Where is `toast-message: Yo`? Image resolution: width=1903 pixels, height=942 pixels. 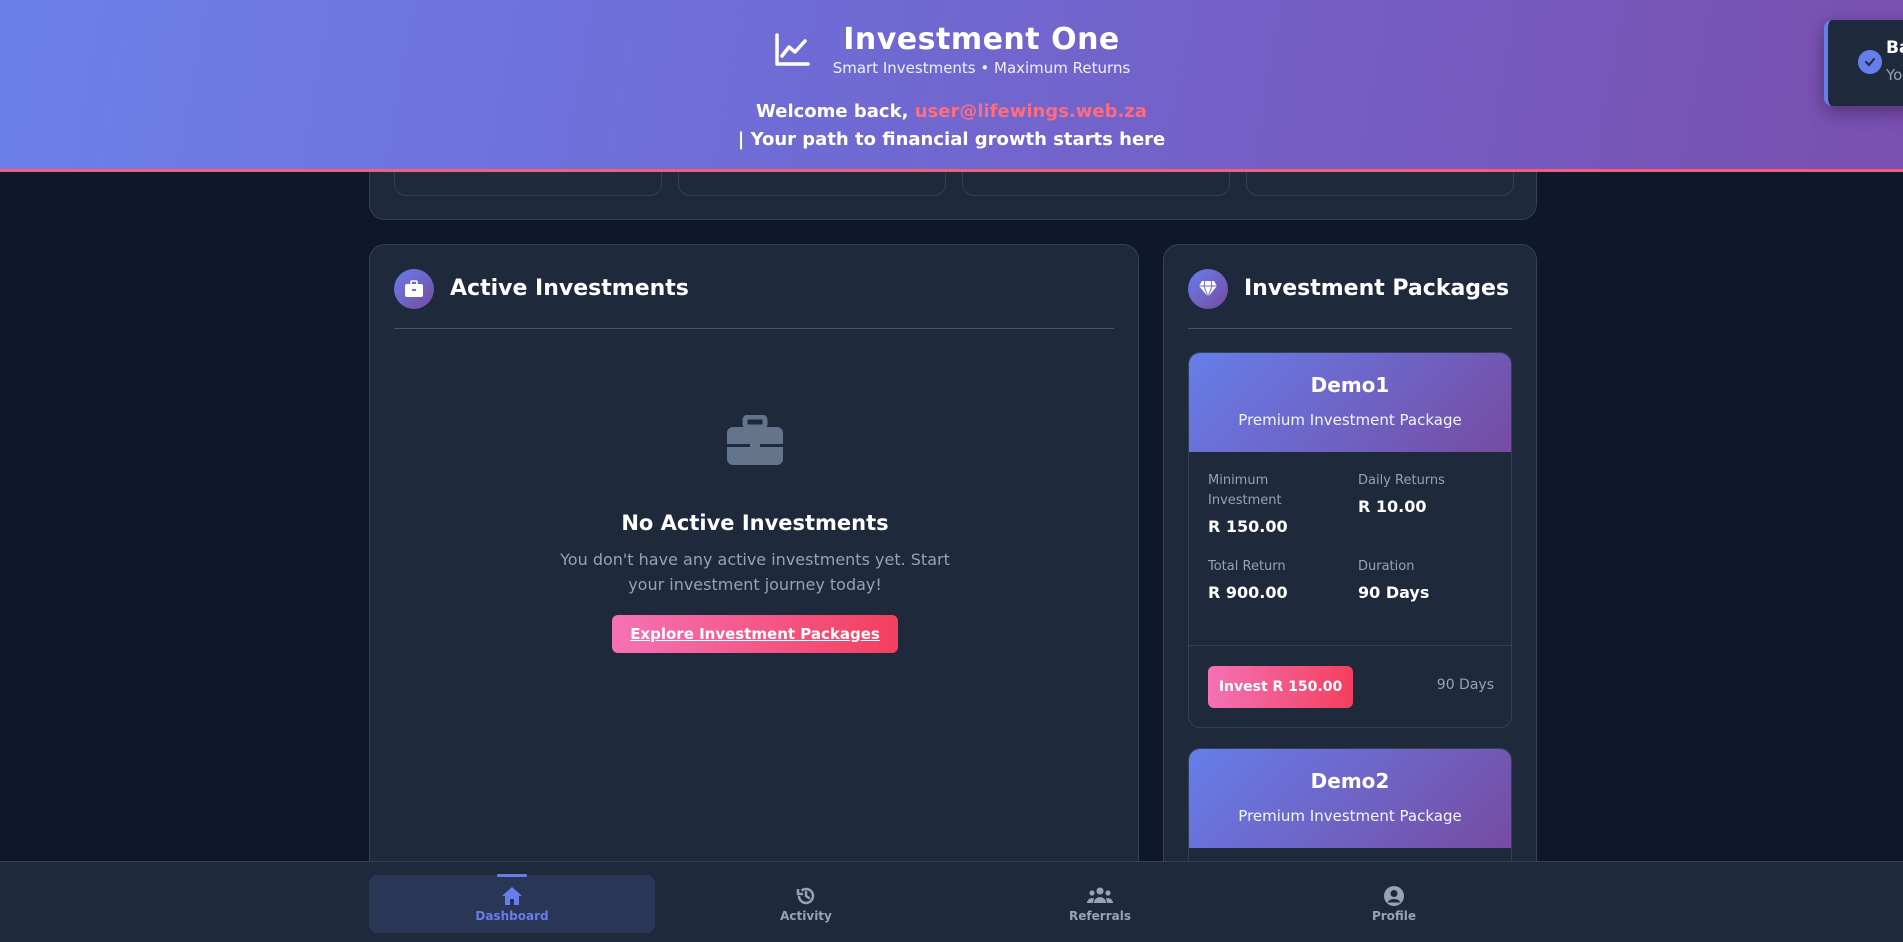 toast-message: Yo is located at coordinates (1894, 75).